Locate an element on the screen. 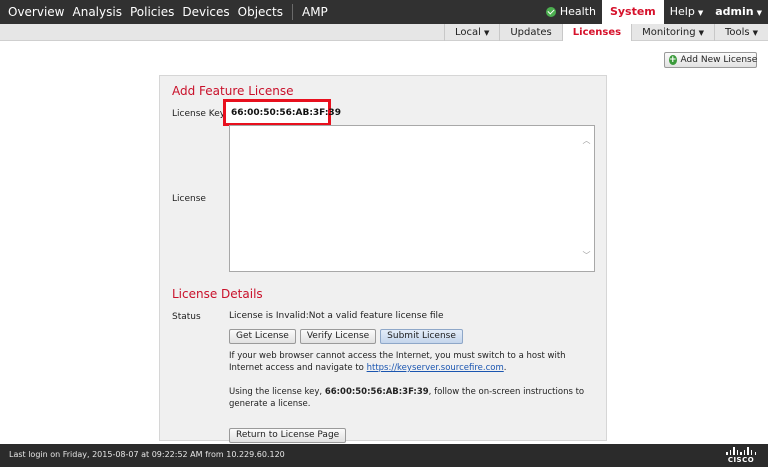 The image size is (768, 467). nav-devices: Devices is located at coordinates (205, 12).